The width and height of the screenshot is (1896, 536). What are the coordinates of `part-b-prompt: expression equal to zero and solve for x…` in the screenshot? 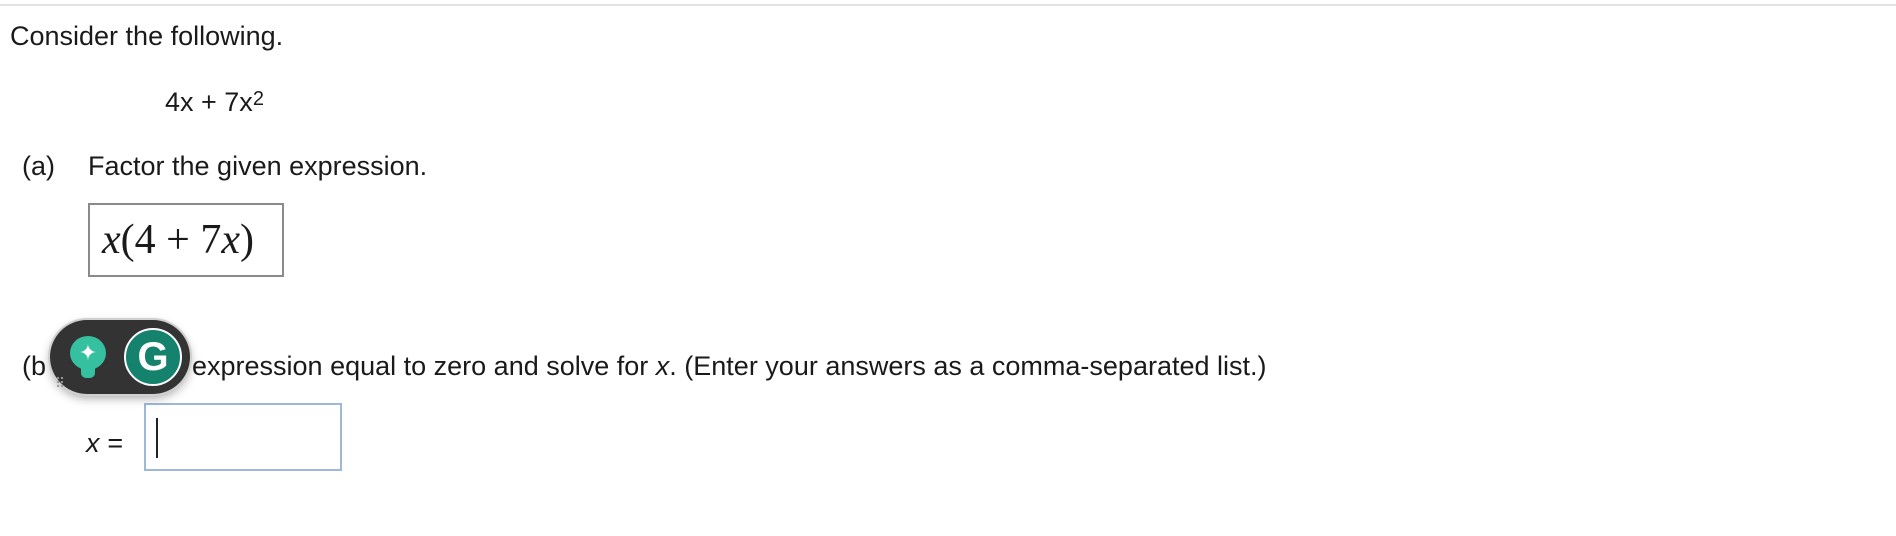 It's located at (729, 366).